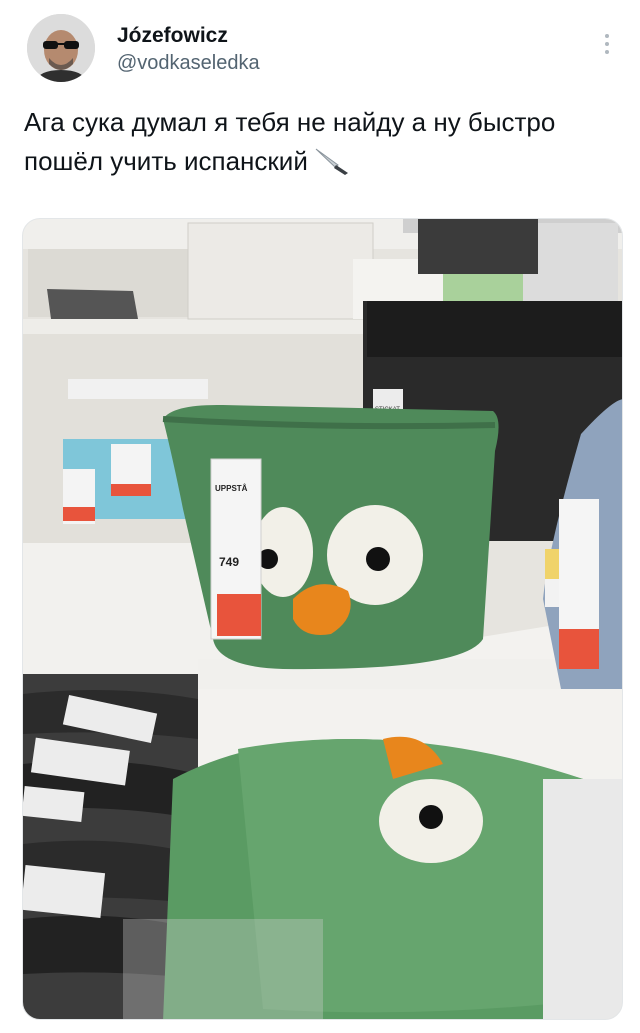 This screenshot has height=1033, width=640. Describe the element at coordinates (332, 161) in the screenshot. I see `knife-icon` at that location.